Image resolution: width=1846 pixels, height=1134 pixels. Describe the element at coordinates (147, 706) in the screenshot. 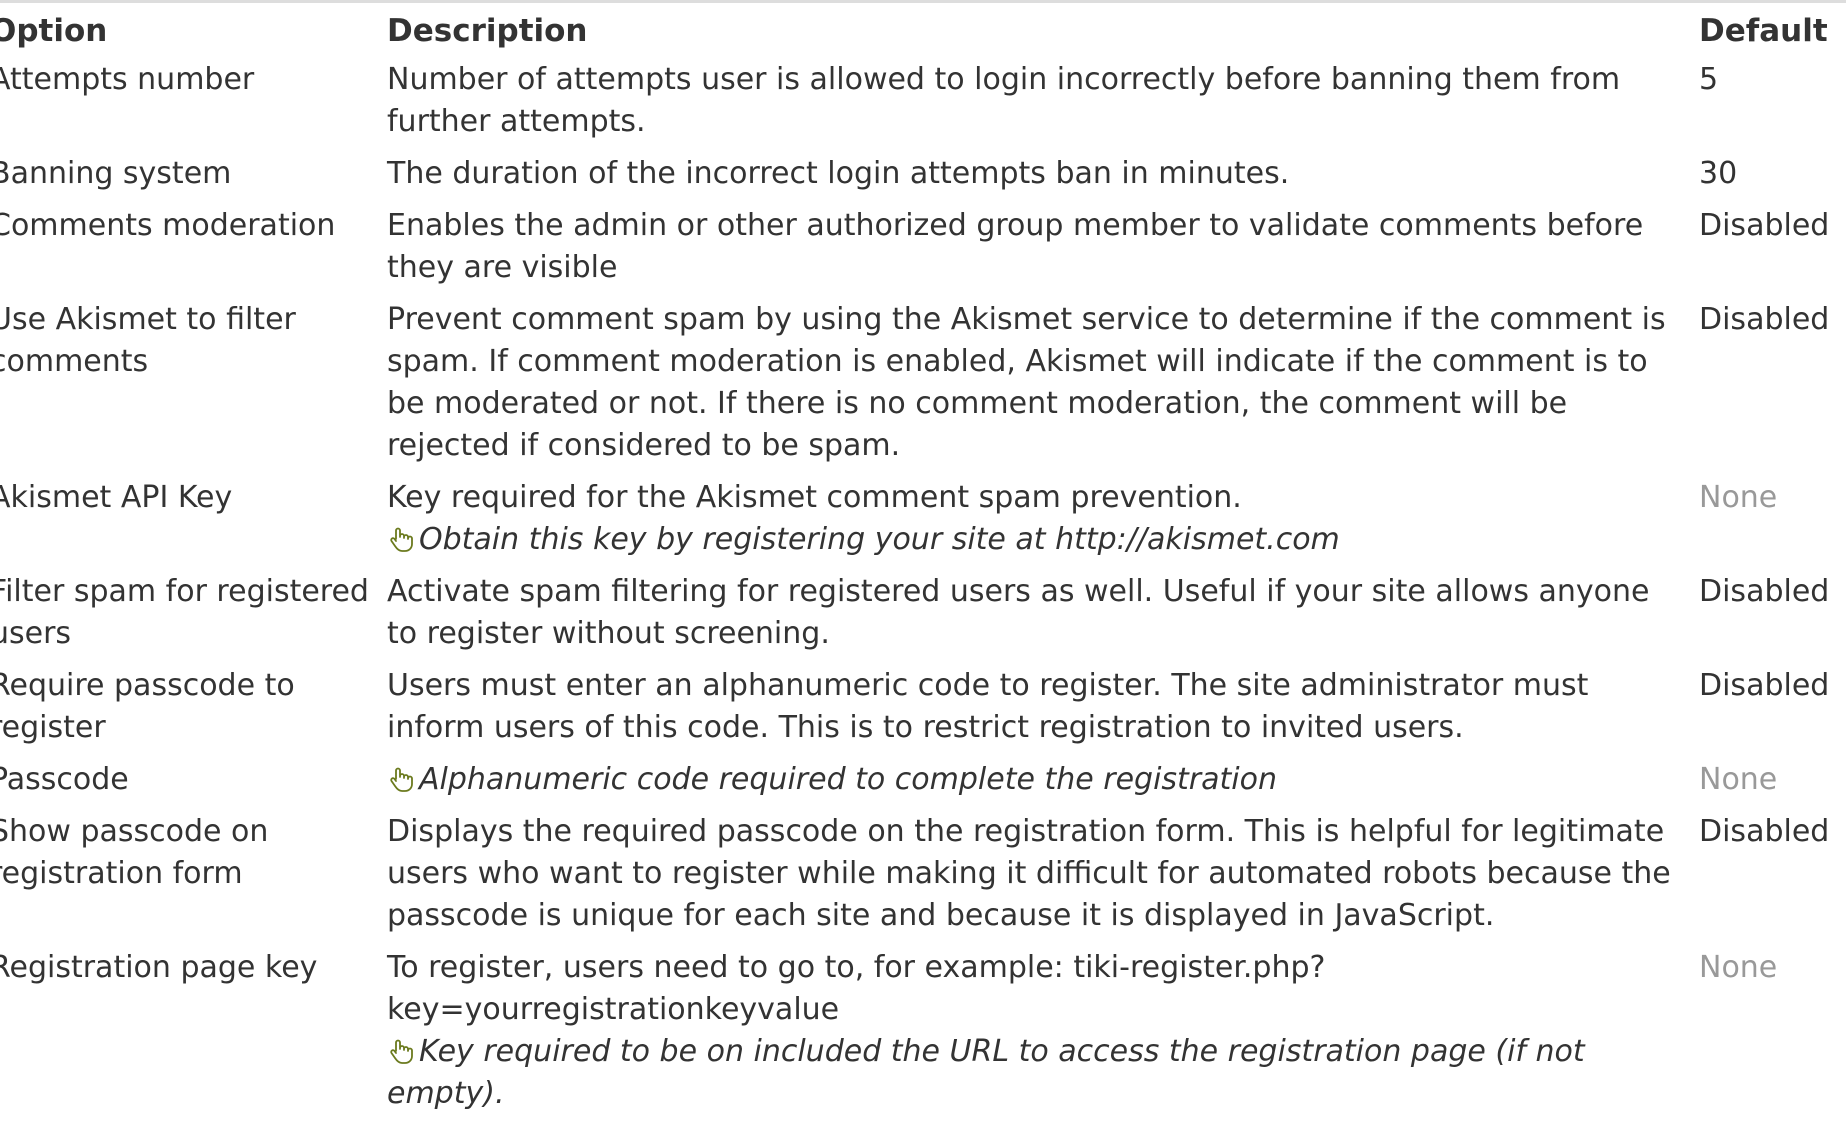

I see `option-name: Require passcode to register` at that location.